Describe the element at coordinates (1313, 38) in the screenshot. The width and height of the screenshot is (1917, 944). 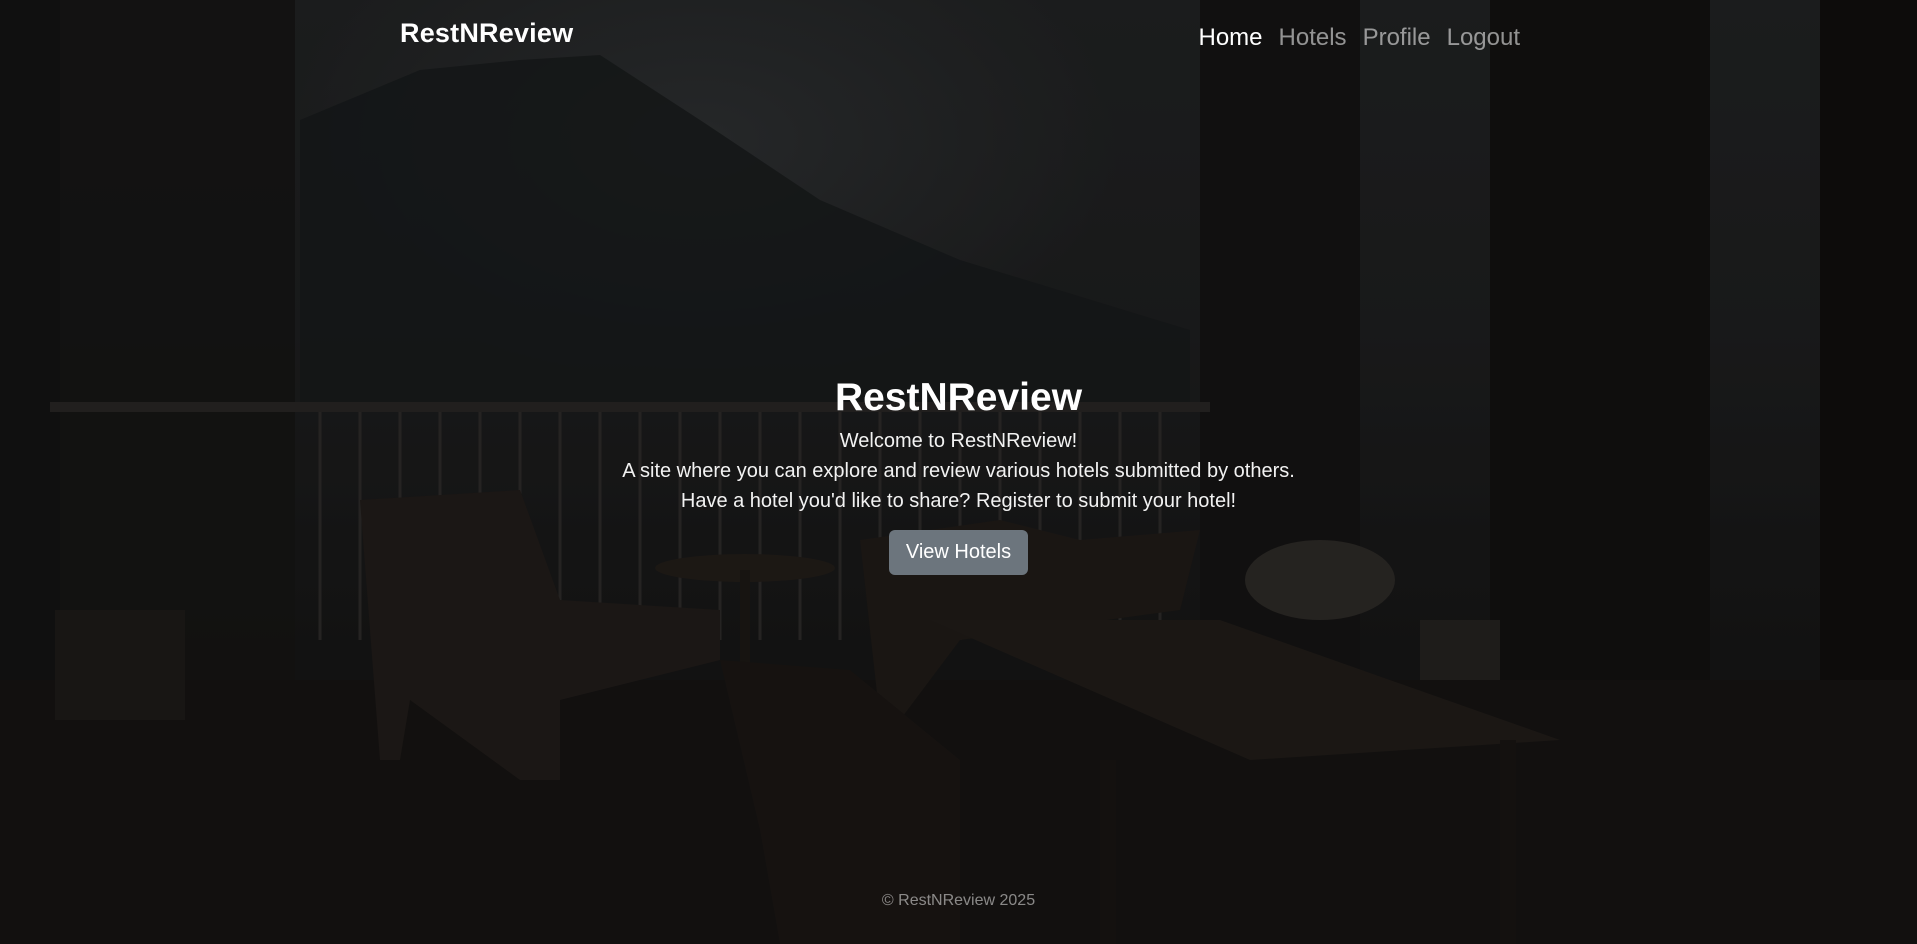
I see `nav-link-hotels: Hotels` at that location.